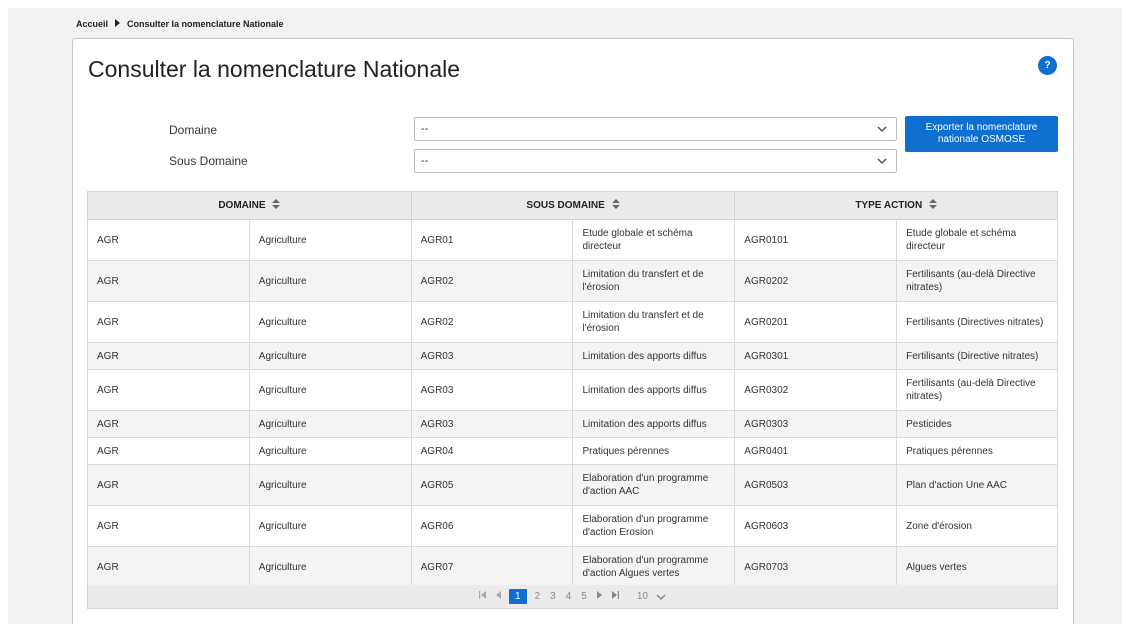 The image size is (1130, 624). Describe the element at coordinates (816, 526) in the screenshot. I see `cell-type-action-code: AGR0603` at that location.